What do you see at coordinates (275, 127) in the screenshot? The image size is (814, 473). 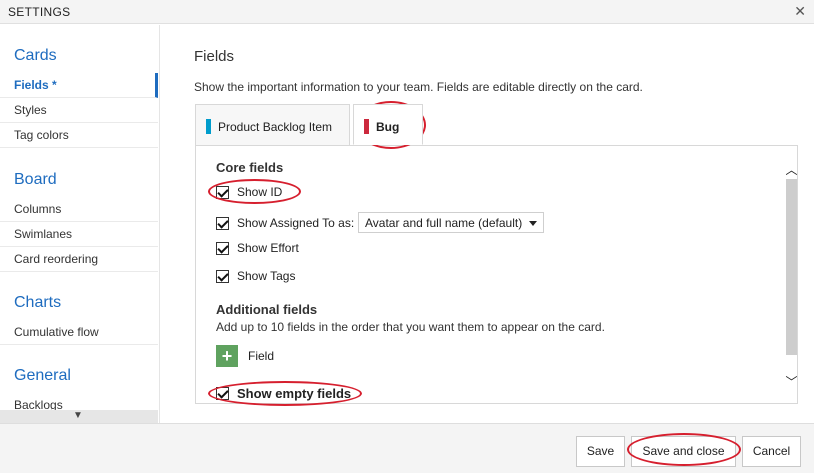 I see `tab-label: Product Backlog Item` at bounding box center [275, 127].